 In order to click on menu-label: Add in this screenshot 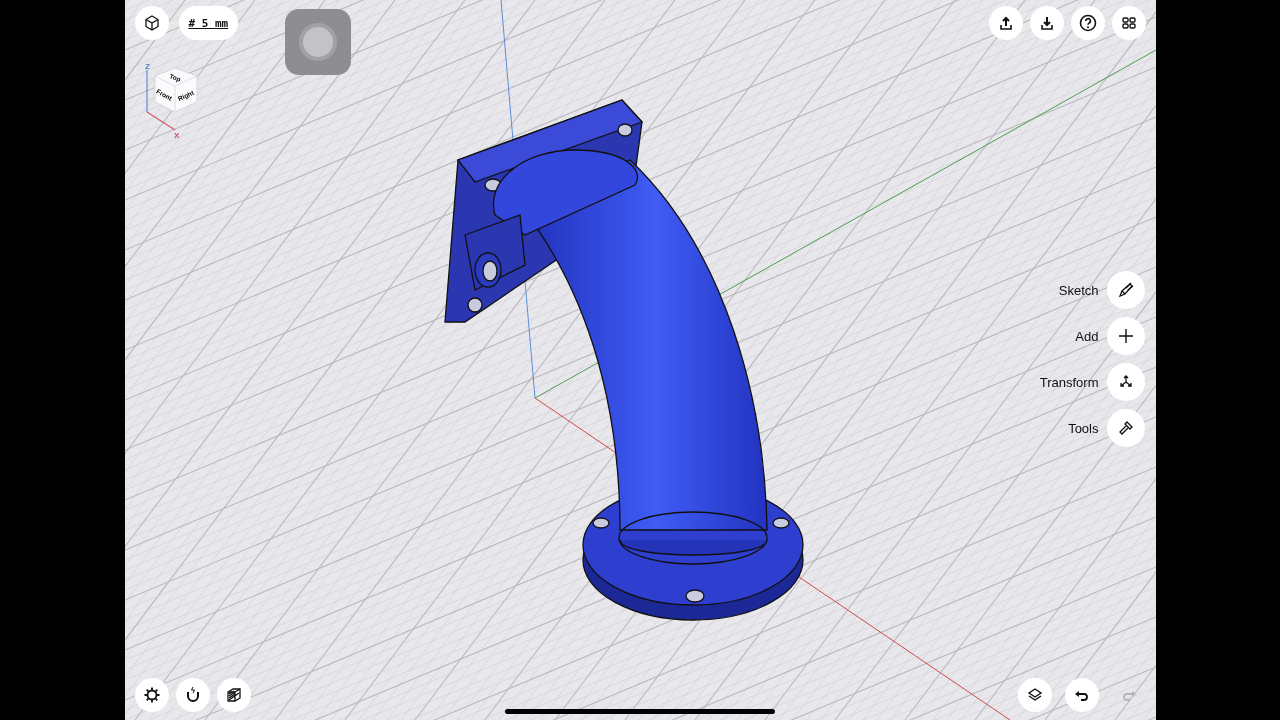, I will do `click(1087, 336)`.